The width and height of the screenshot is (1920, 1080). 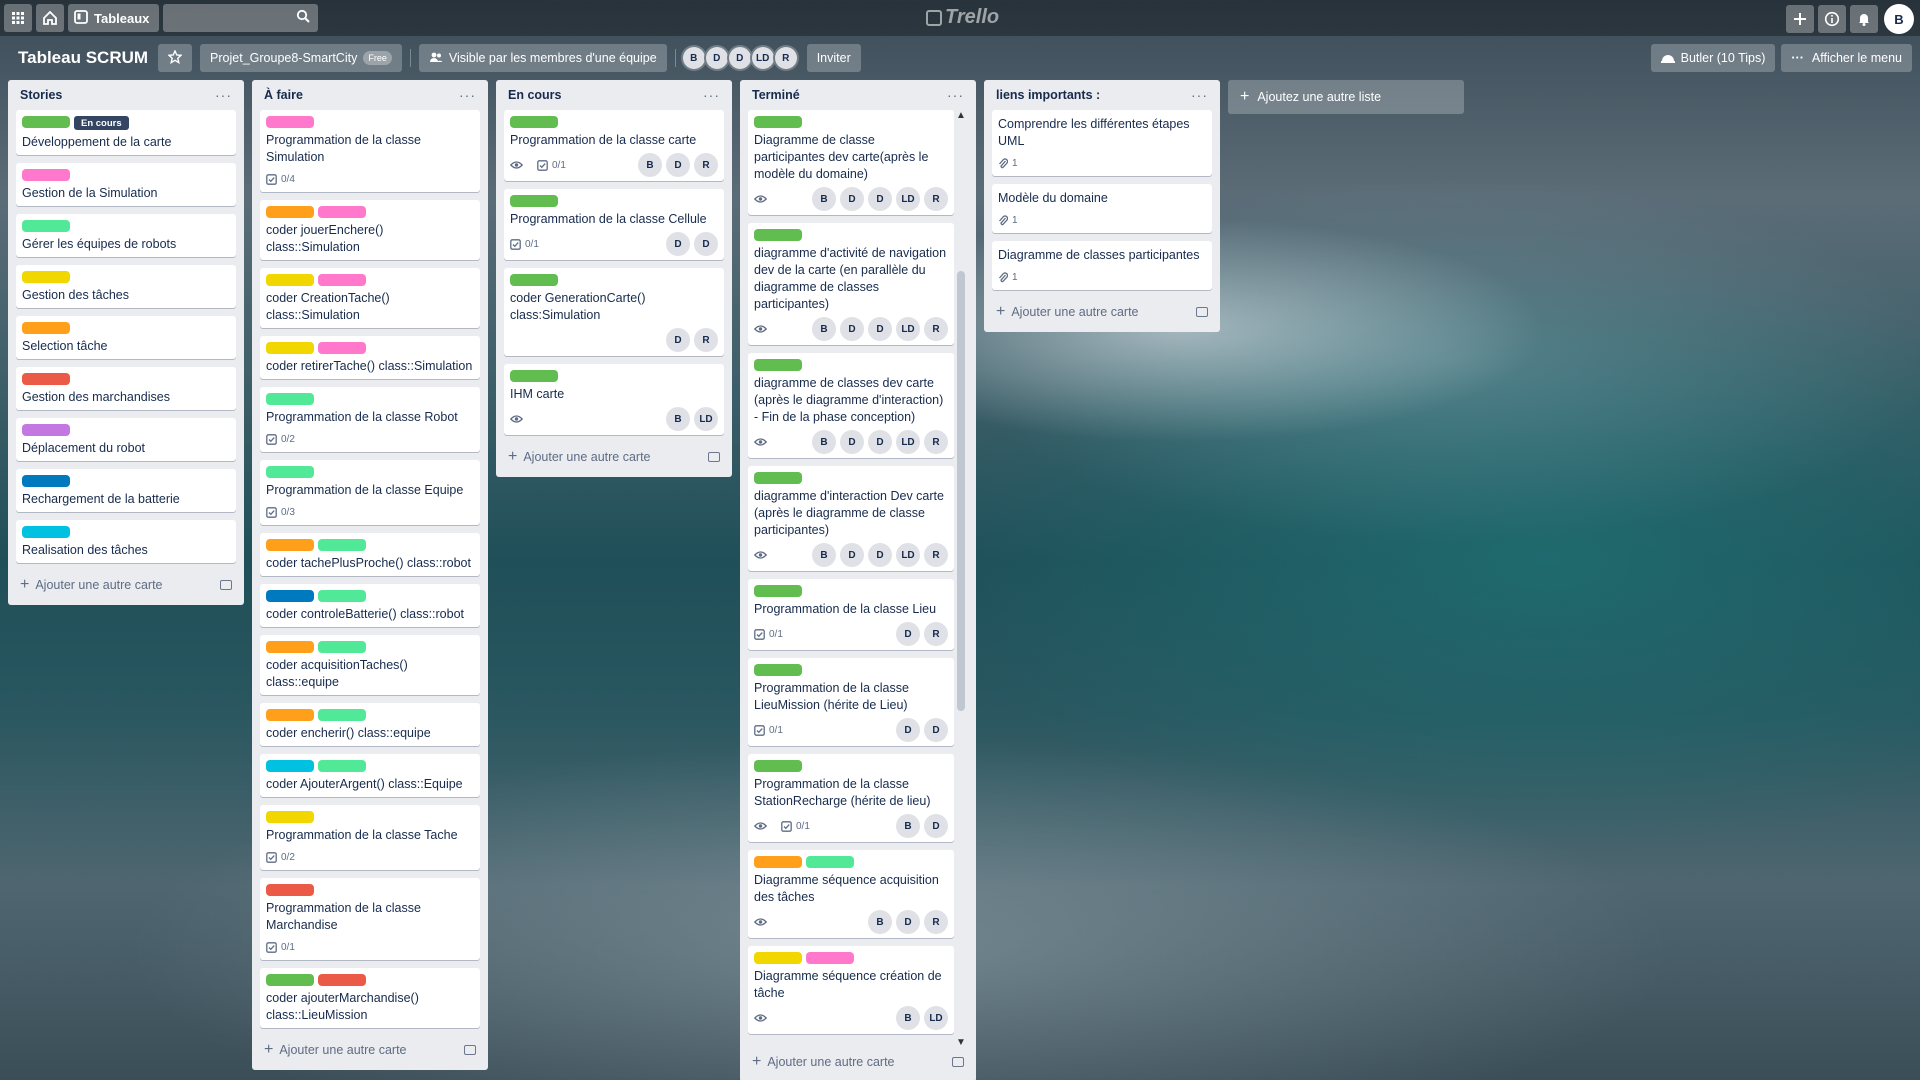 I want to click on home-icon, so click(x=50, y=18).